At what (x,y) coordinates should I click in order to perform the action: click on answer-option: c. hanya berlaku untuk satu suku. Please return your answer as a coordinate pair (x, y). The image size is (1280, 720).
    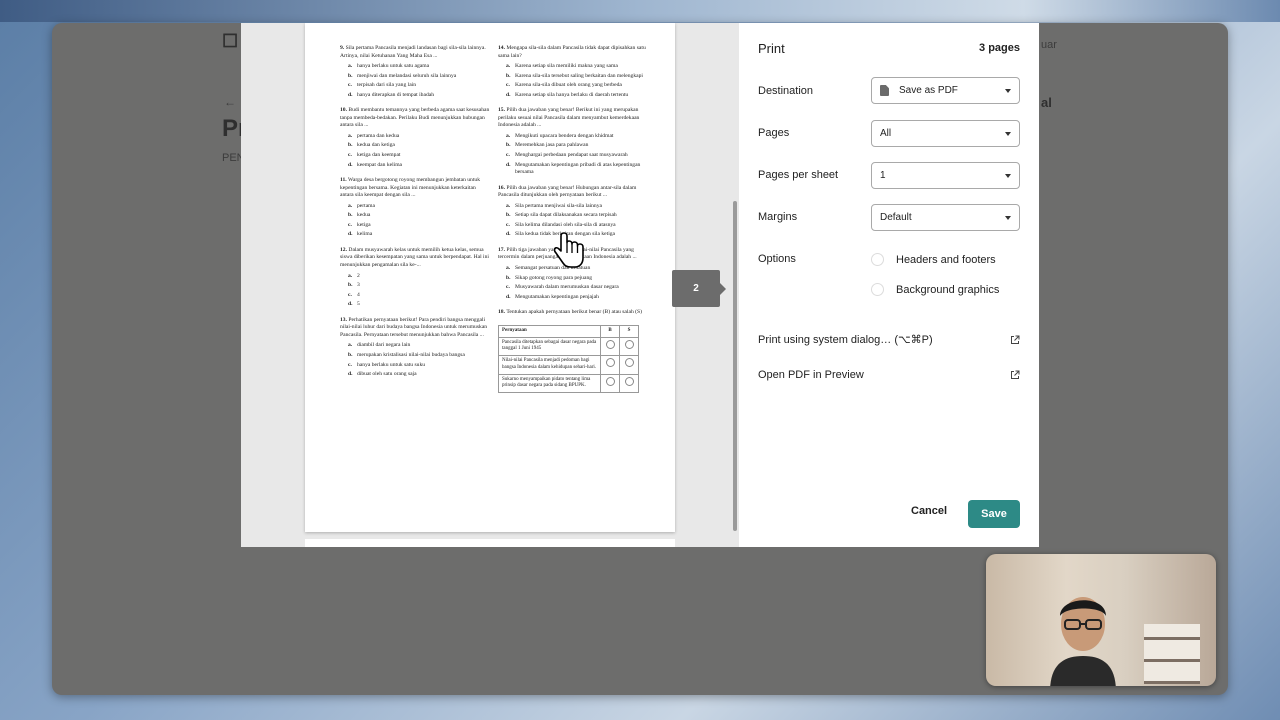
    Looking at the image, I should click on (415, 366).